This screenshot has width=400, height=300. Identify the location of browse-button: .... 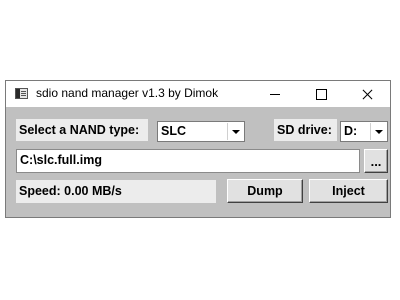
(376, 161).